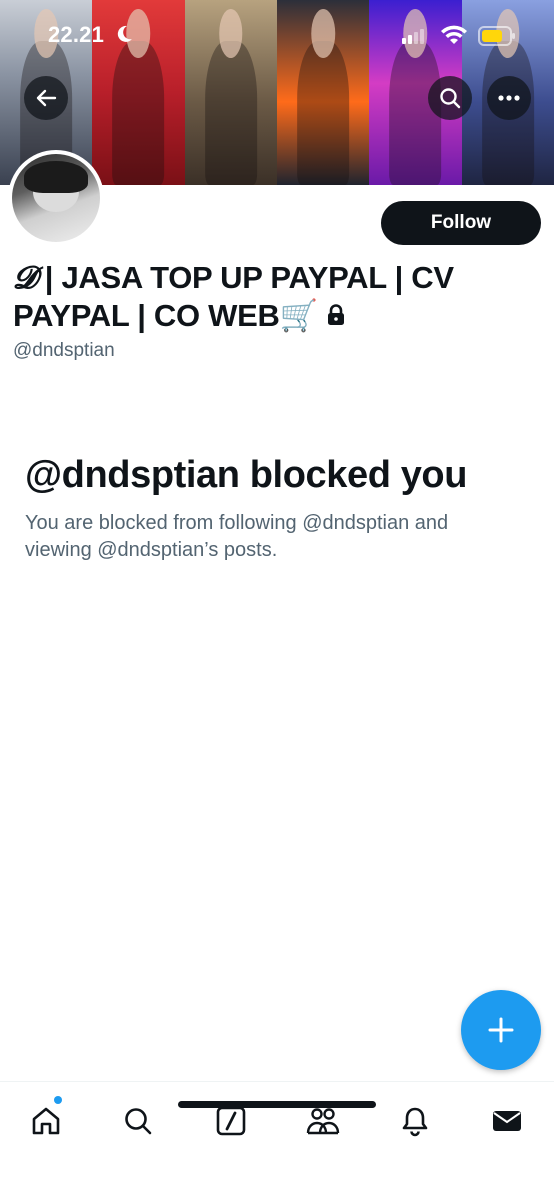 The image size is (554, 1201). I want to click on profile-search-button, so click(450, 98).